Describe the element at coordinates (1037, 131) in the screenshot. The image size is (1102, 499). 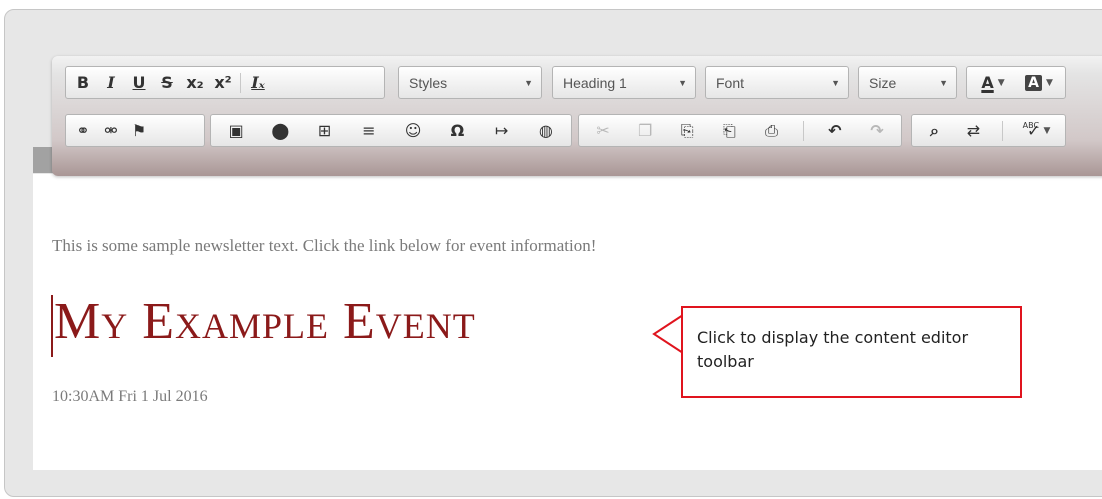
I see `spellcheck-button: ABC ✓ ▼` at that location.